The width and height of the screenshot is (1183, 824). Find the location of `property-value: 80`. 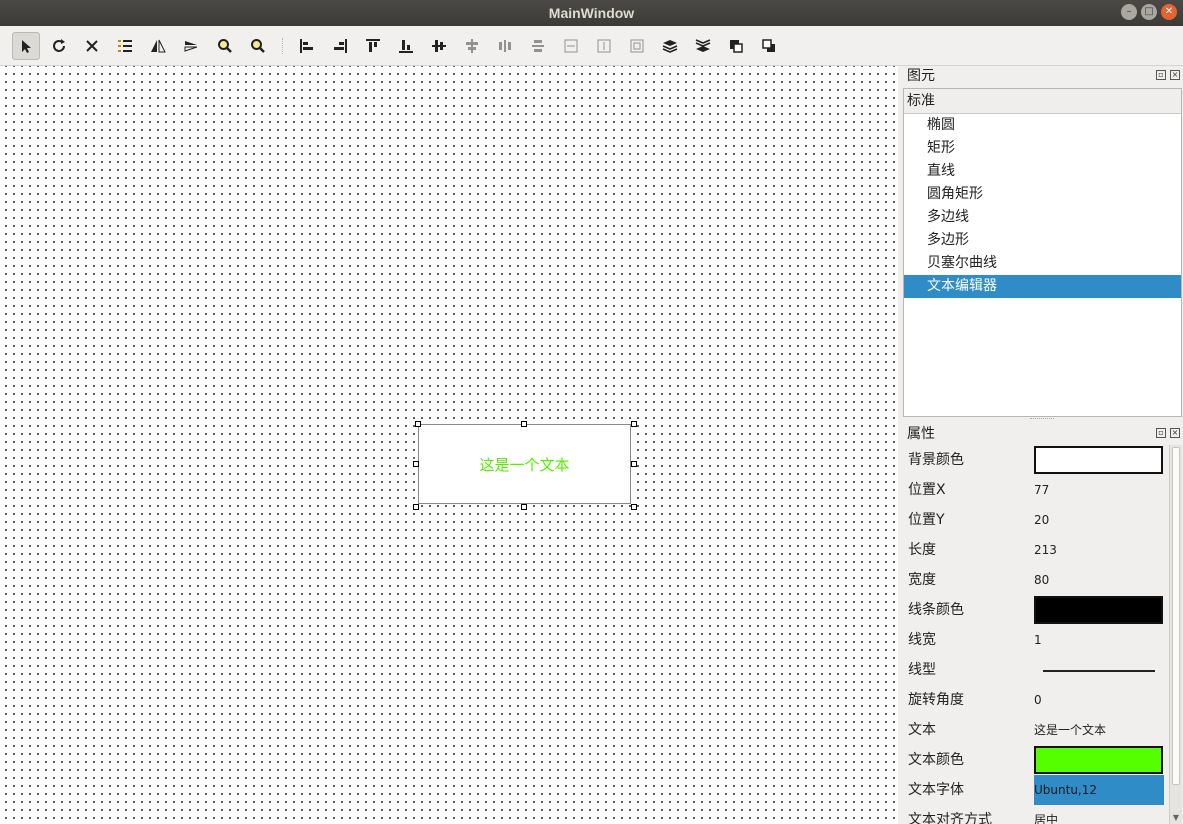

property-value: 80 is located at coordinates (1041, 580).